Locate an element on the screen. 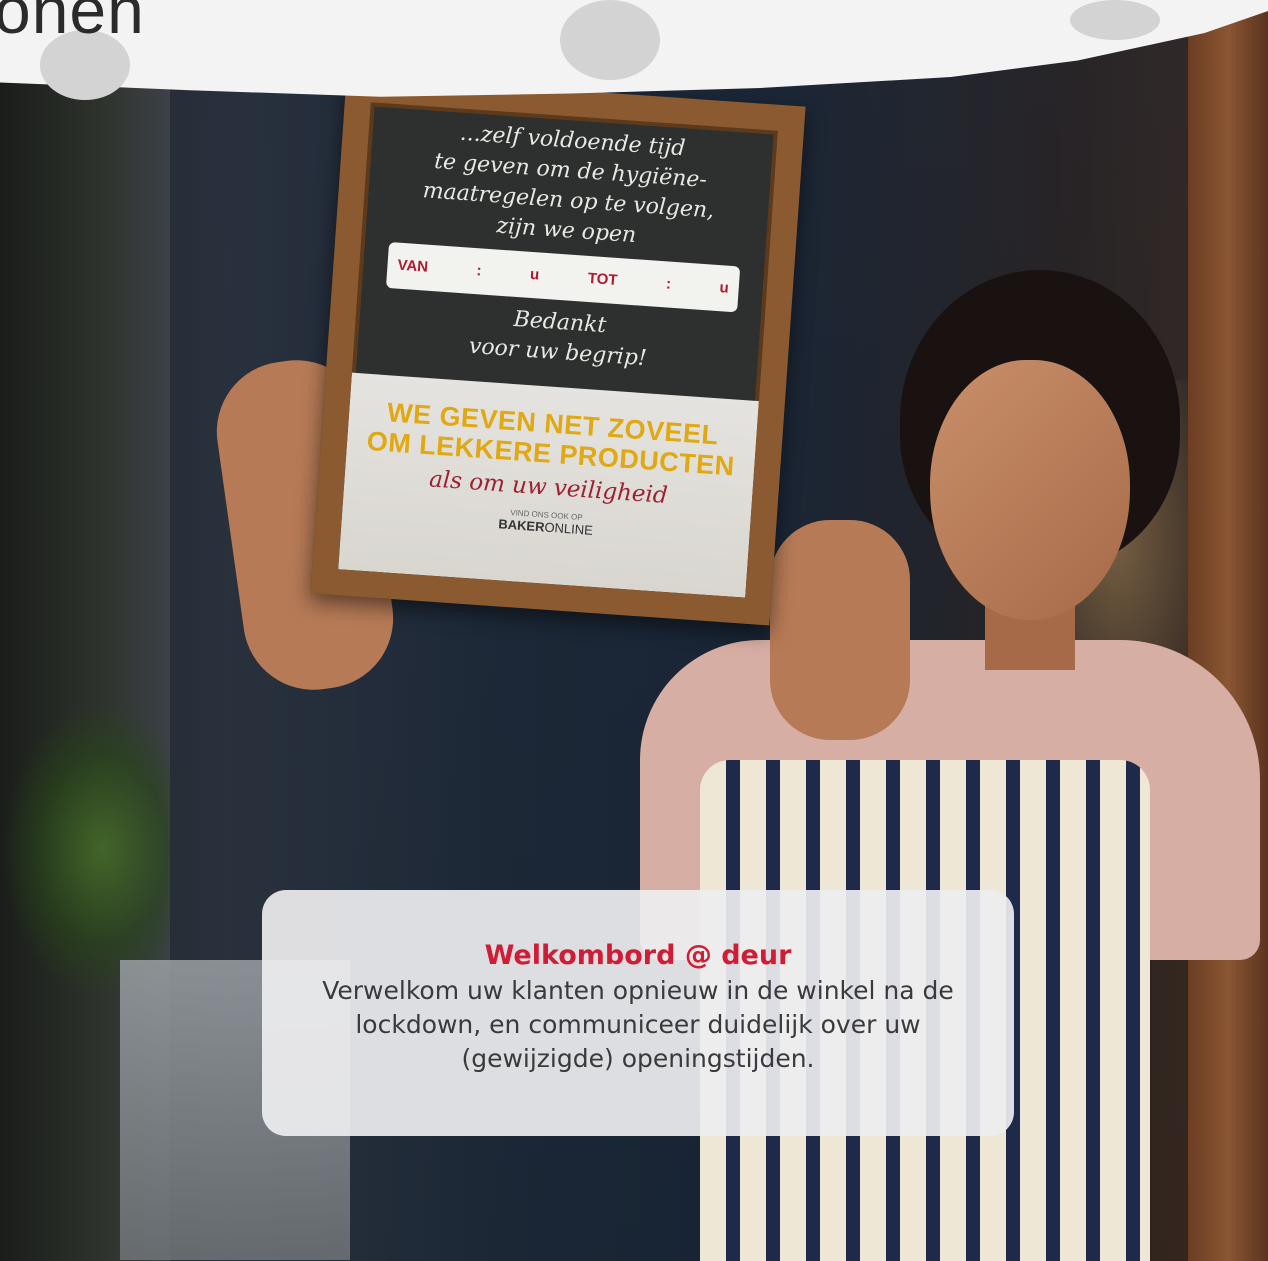 The width and height of the screenshot is (1268, 1261). page-heading-fragment: onen is located at coordinates (72, 23).